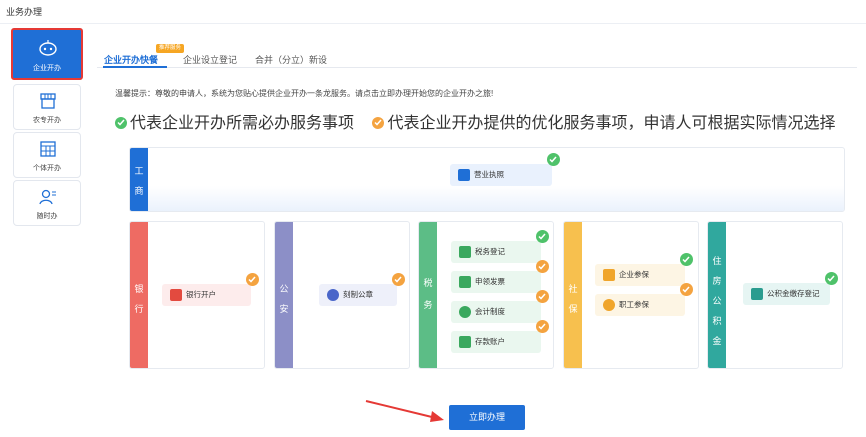 The width and height of the screenshot is (866, 437). Describe the element at coordinates (139, 191) in the screenshot. I see `panel-title-char: 商` at that location.